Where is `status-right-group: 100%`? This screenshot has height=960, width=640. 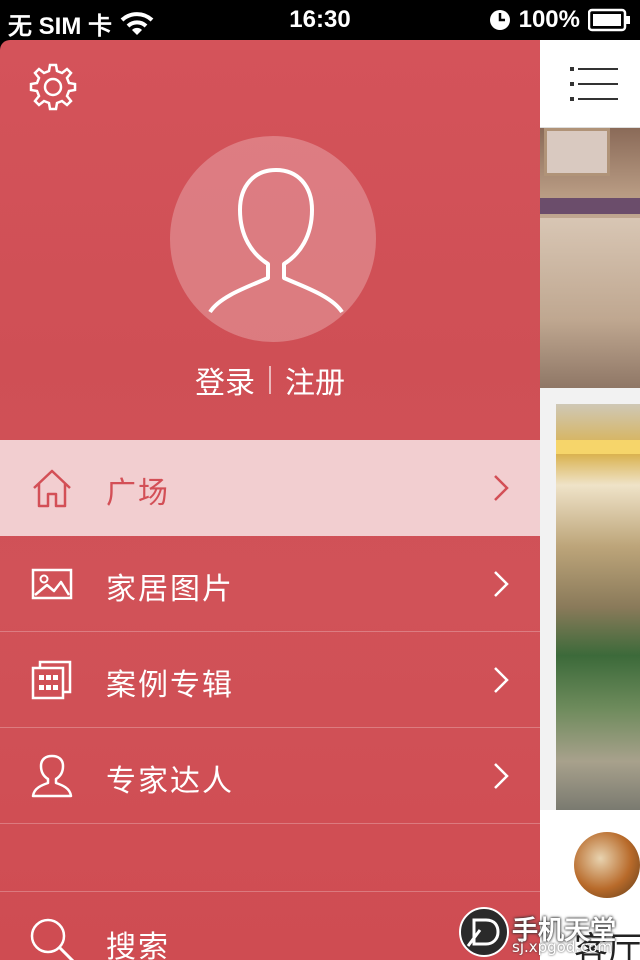 status-right-group: 100% is located at coordinates (560, 20).